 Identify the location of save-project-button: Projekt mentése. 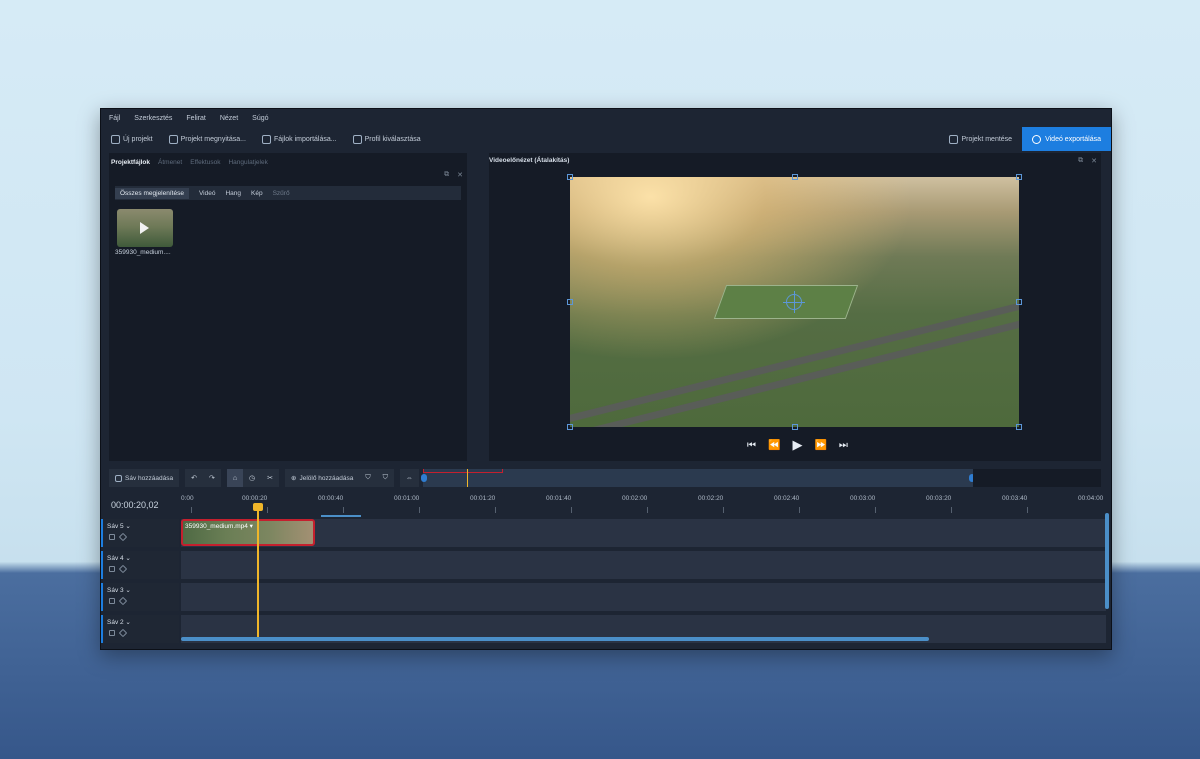
(981, 139).